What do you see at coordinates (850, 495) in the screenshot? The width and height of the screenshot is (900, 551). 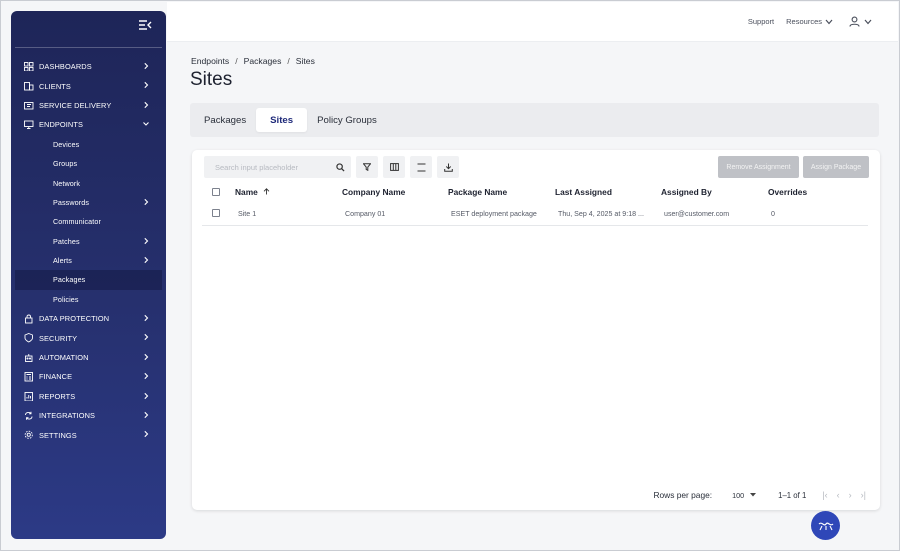 I see `next-page-icon: ›` at bounding box center [850, 495].